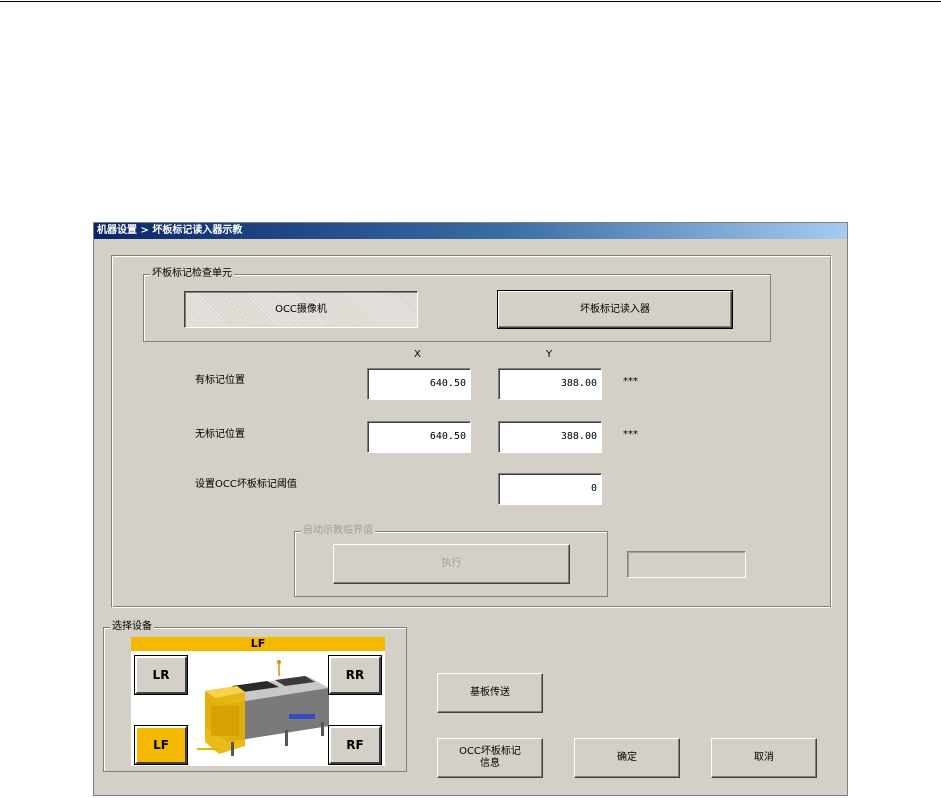 The width and height of the screenshot is (941, 798). I want to click on without-mark-status: ***, so click(630, 434).